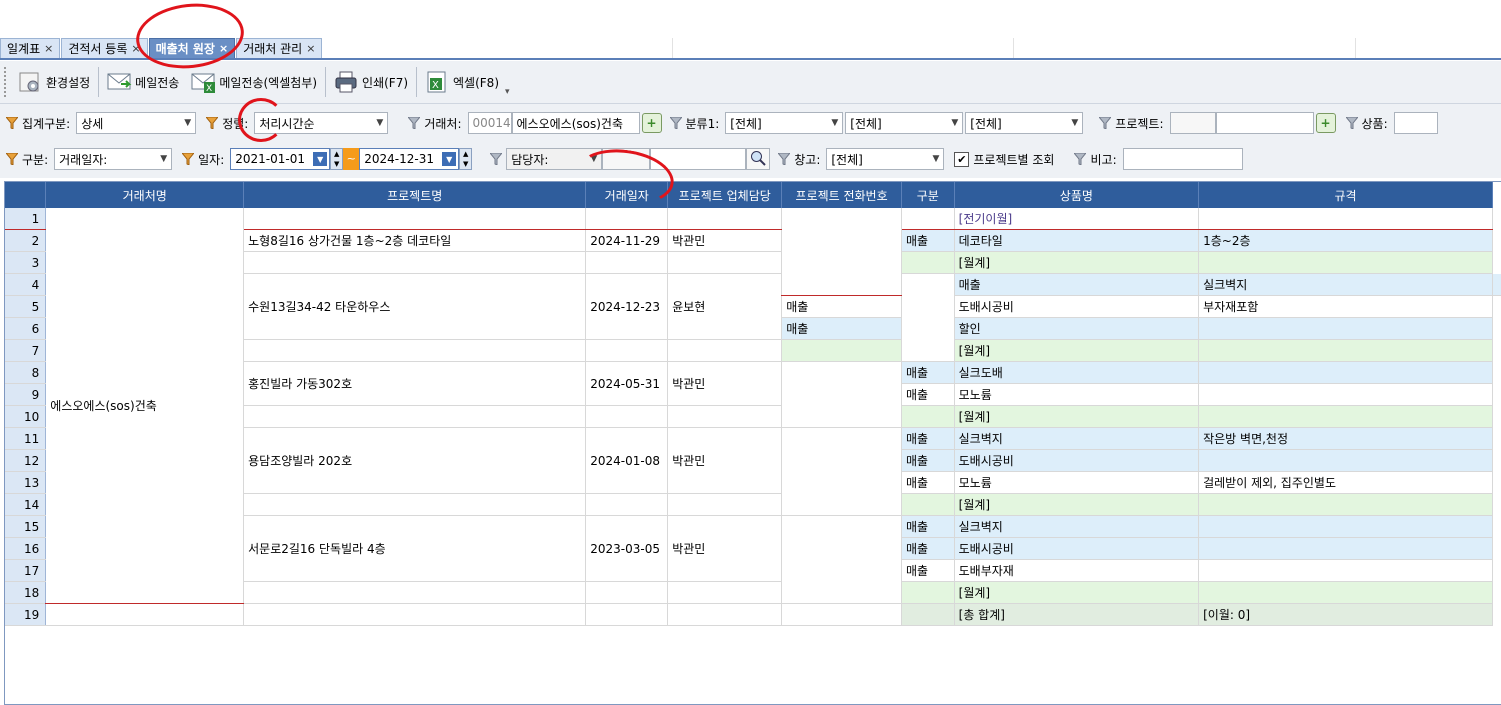 This screenshot has width=1501, height=705. I want to click on warehouse-select: [전체]▼, so click(885, 159).